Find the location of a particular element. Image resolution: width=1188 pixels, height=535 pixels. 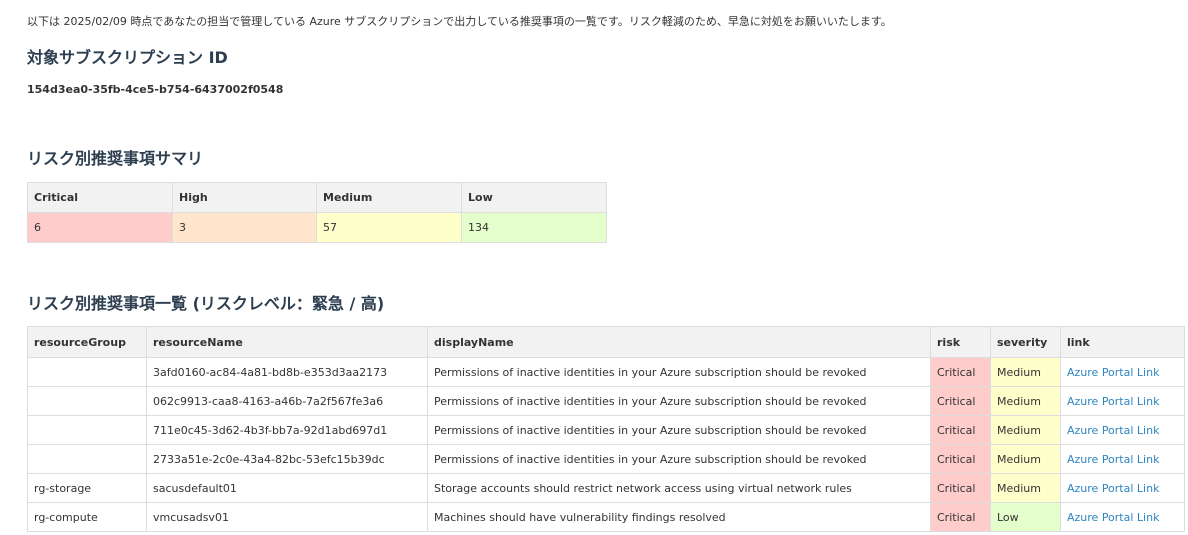

header-severity: severity is located at coordinates (1025, 342).